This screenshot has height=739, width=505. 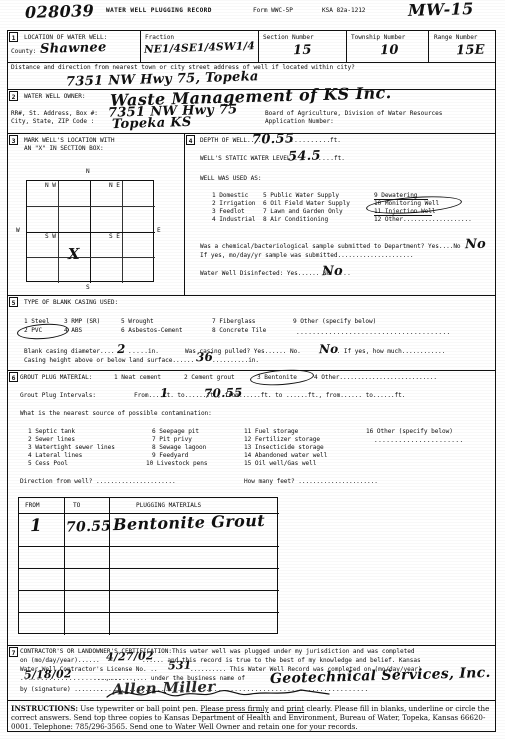 What do you see at coordinates (273, 10) in the screenshot?
I see `form-number: Form WWC-5P` at bounding box center [273, 10].